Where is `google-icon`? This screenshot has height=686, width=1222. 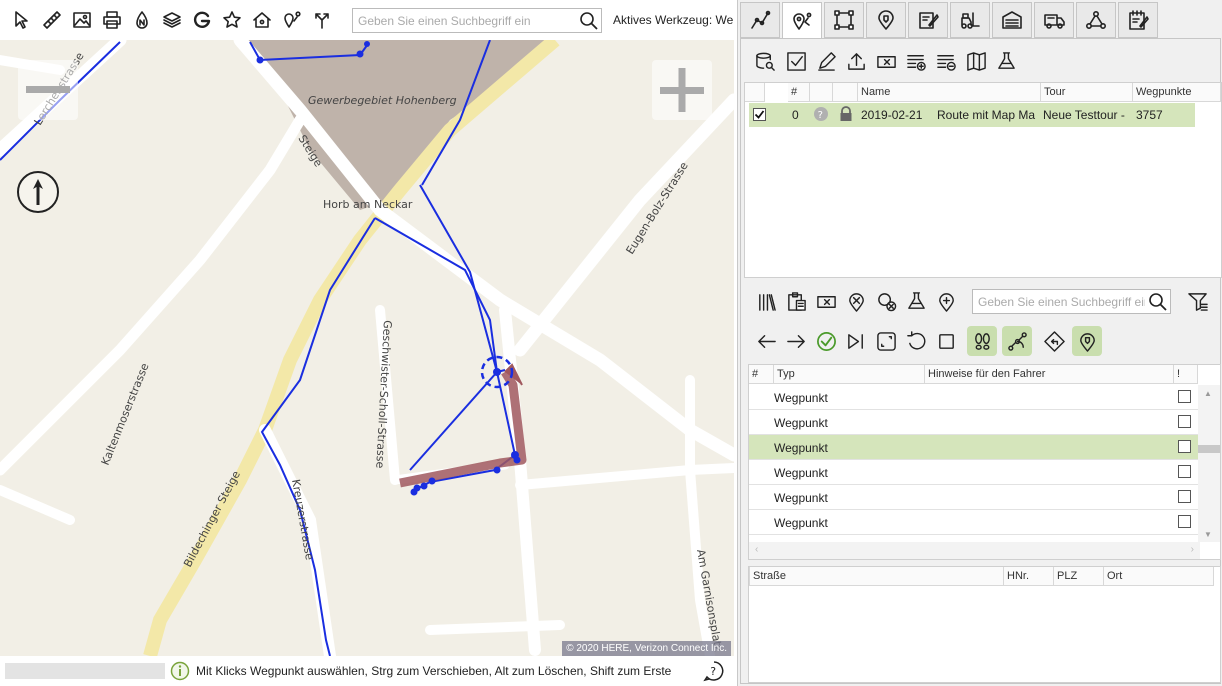 google-icon is located at coordinates (202, 20).